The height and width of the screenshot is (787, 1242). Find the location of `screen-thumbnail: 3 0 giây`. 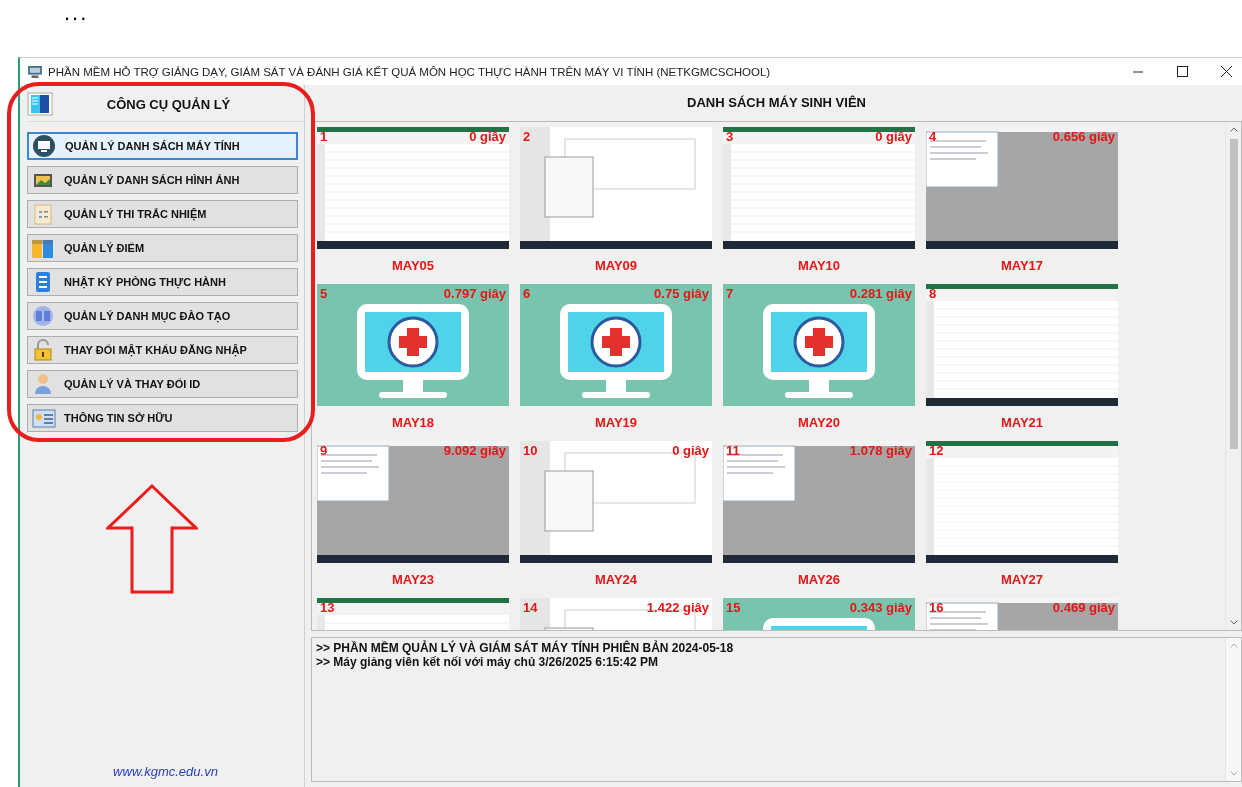

screen-thumbnail: 3 0 giây is located at coordinates (819, 188).